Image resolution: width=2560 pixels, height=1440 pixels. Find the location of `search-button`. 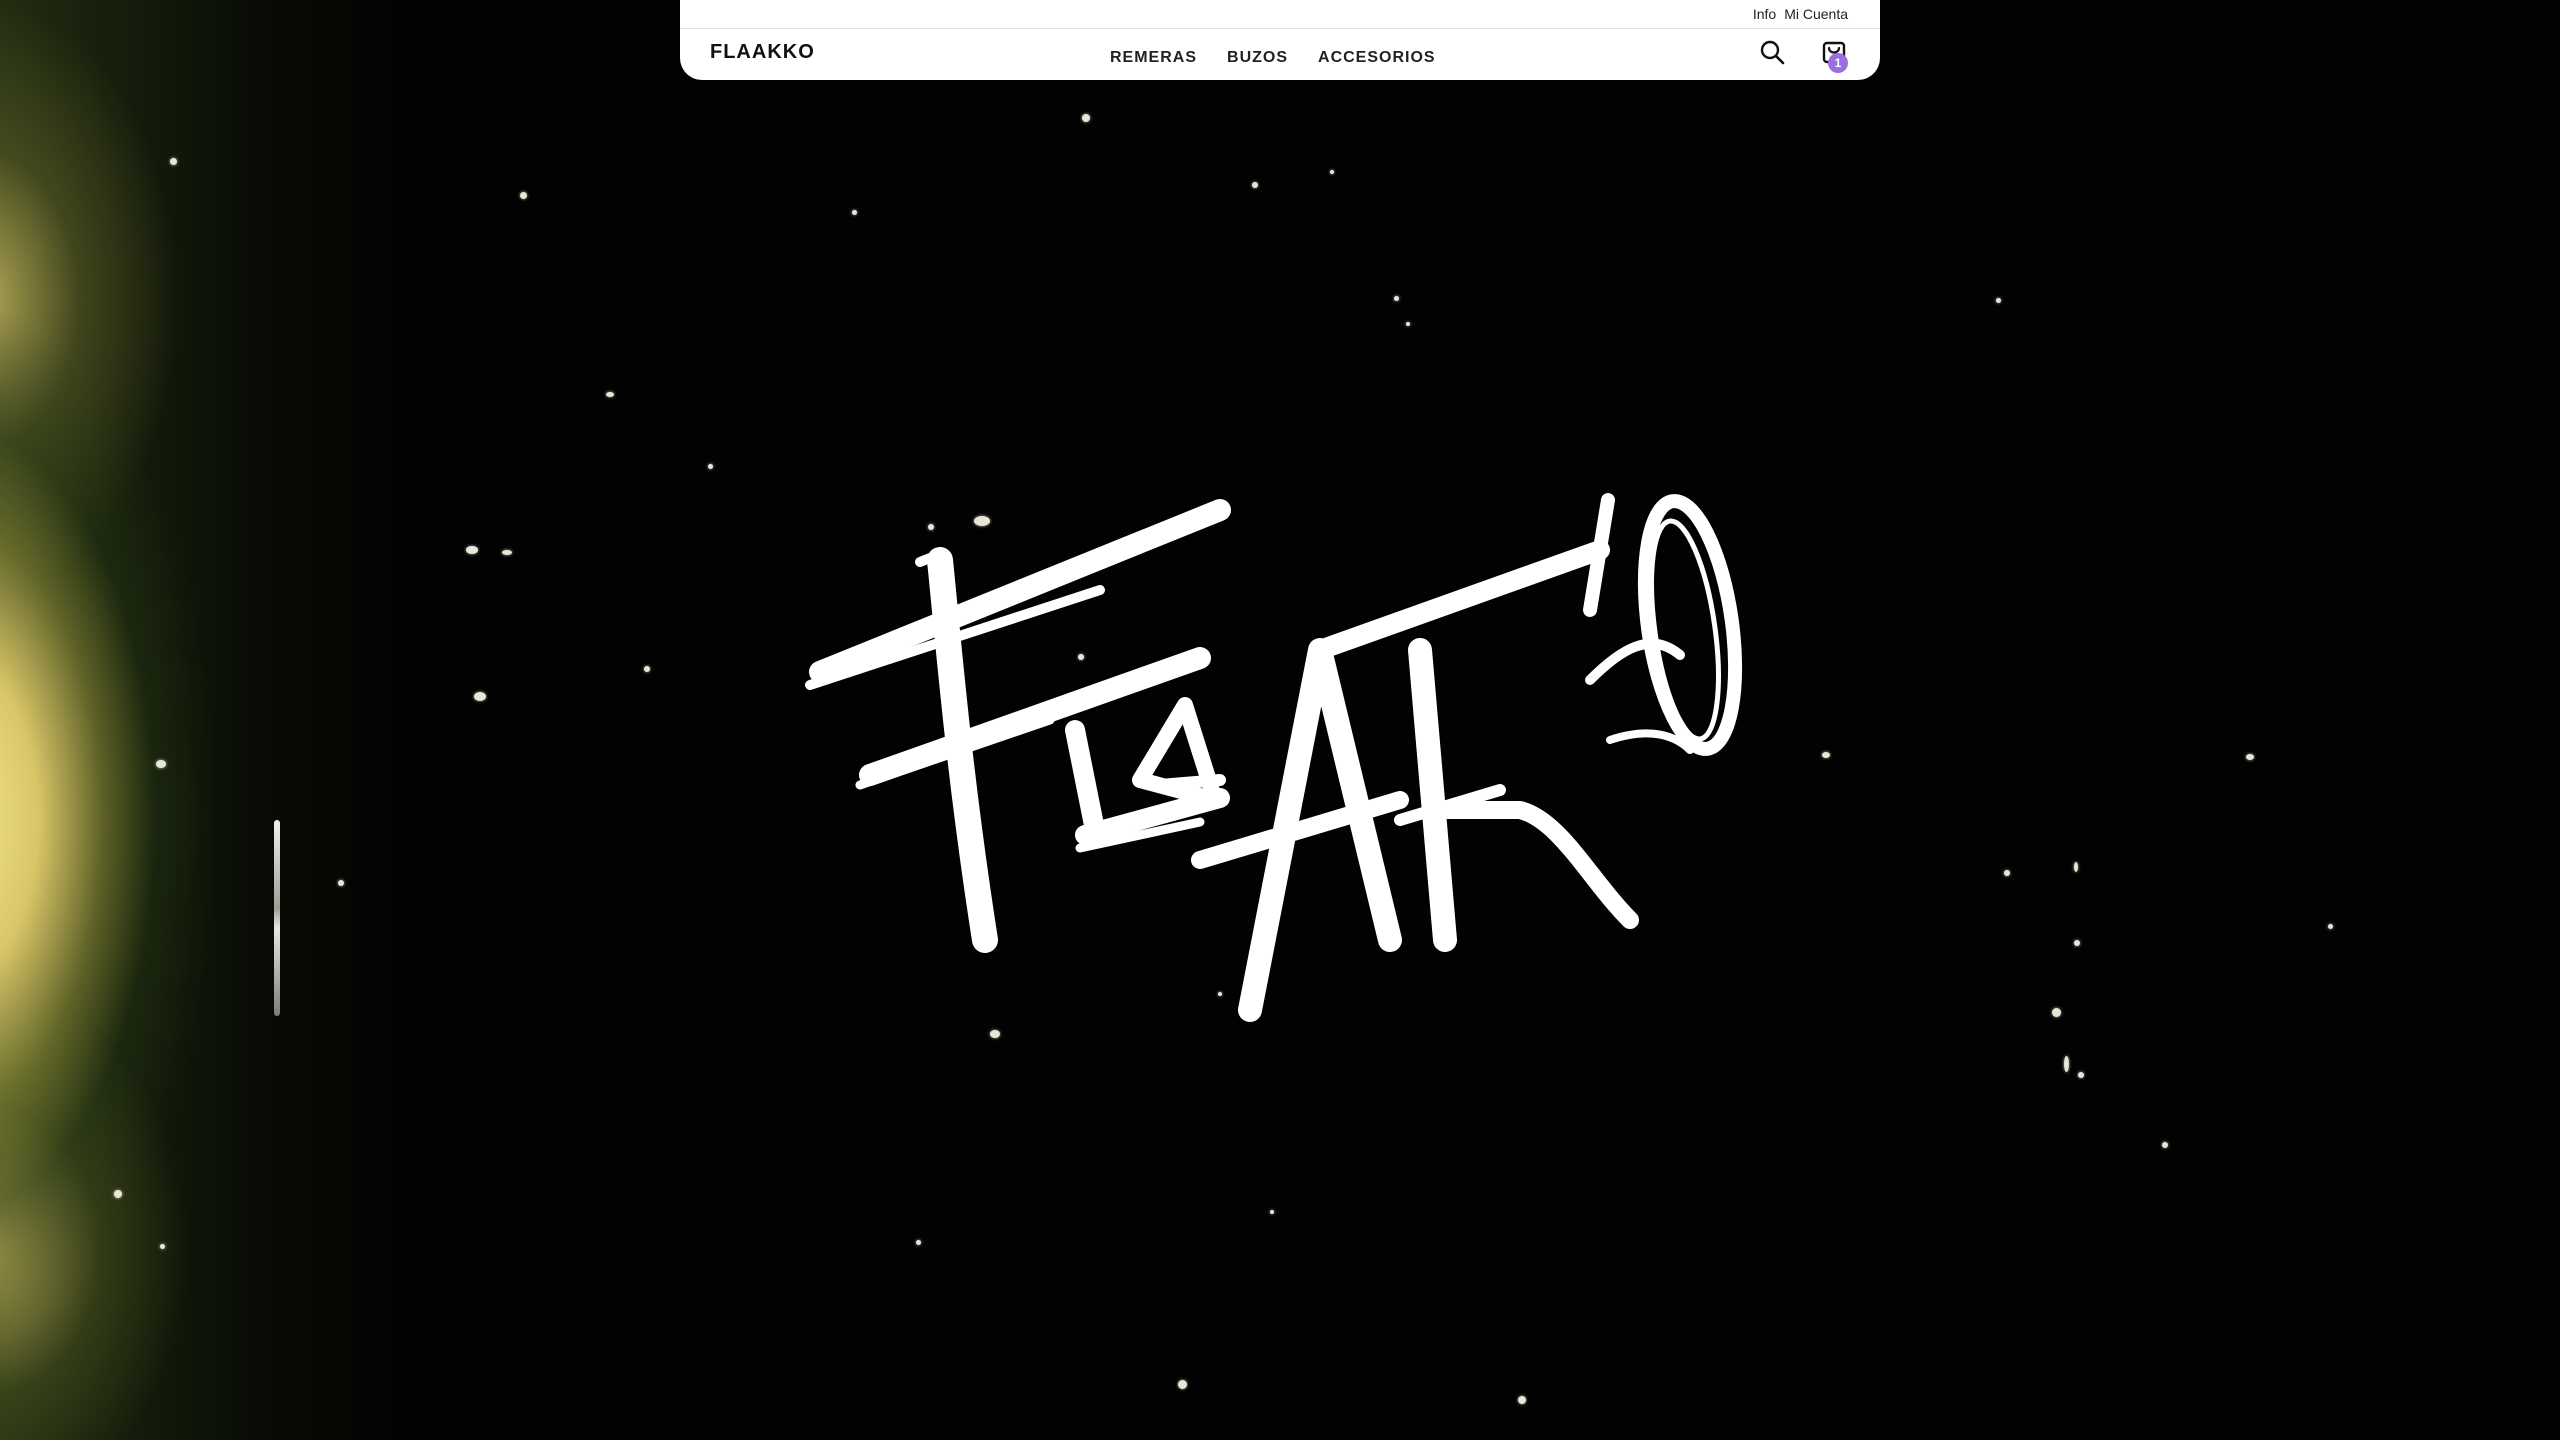

search-button is located at coordinates (1772, 52).